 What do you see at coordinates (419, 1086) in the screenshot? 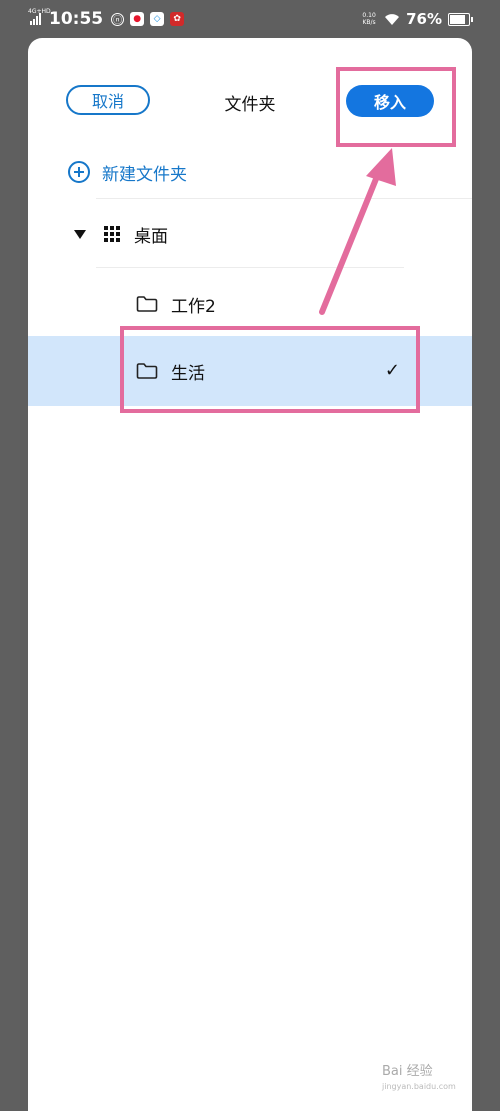
I see `watermark-url: jingyan.baidu.com` at bounding box center [419, 1086].